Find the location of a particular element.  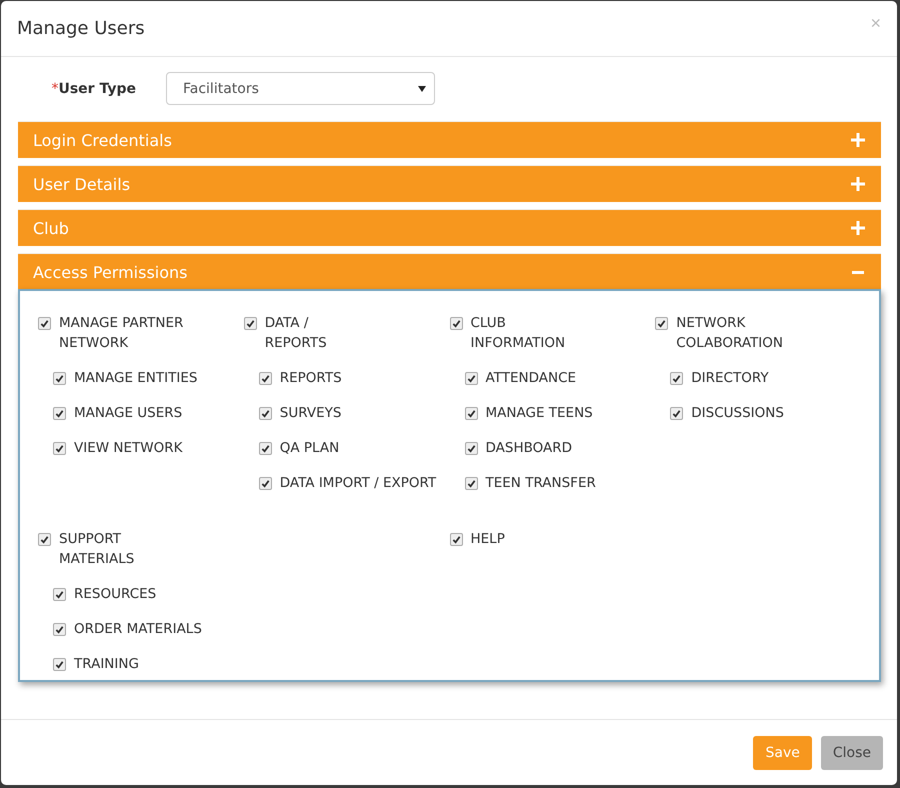

permission-checkbox: ORDER MATERIALS is located at coordinates (148, 629).